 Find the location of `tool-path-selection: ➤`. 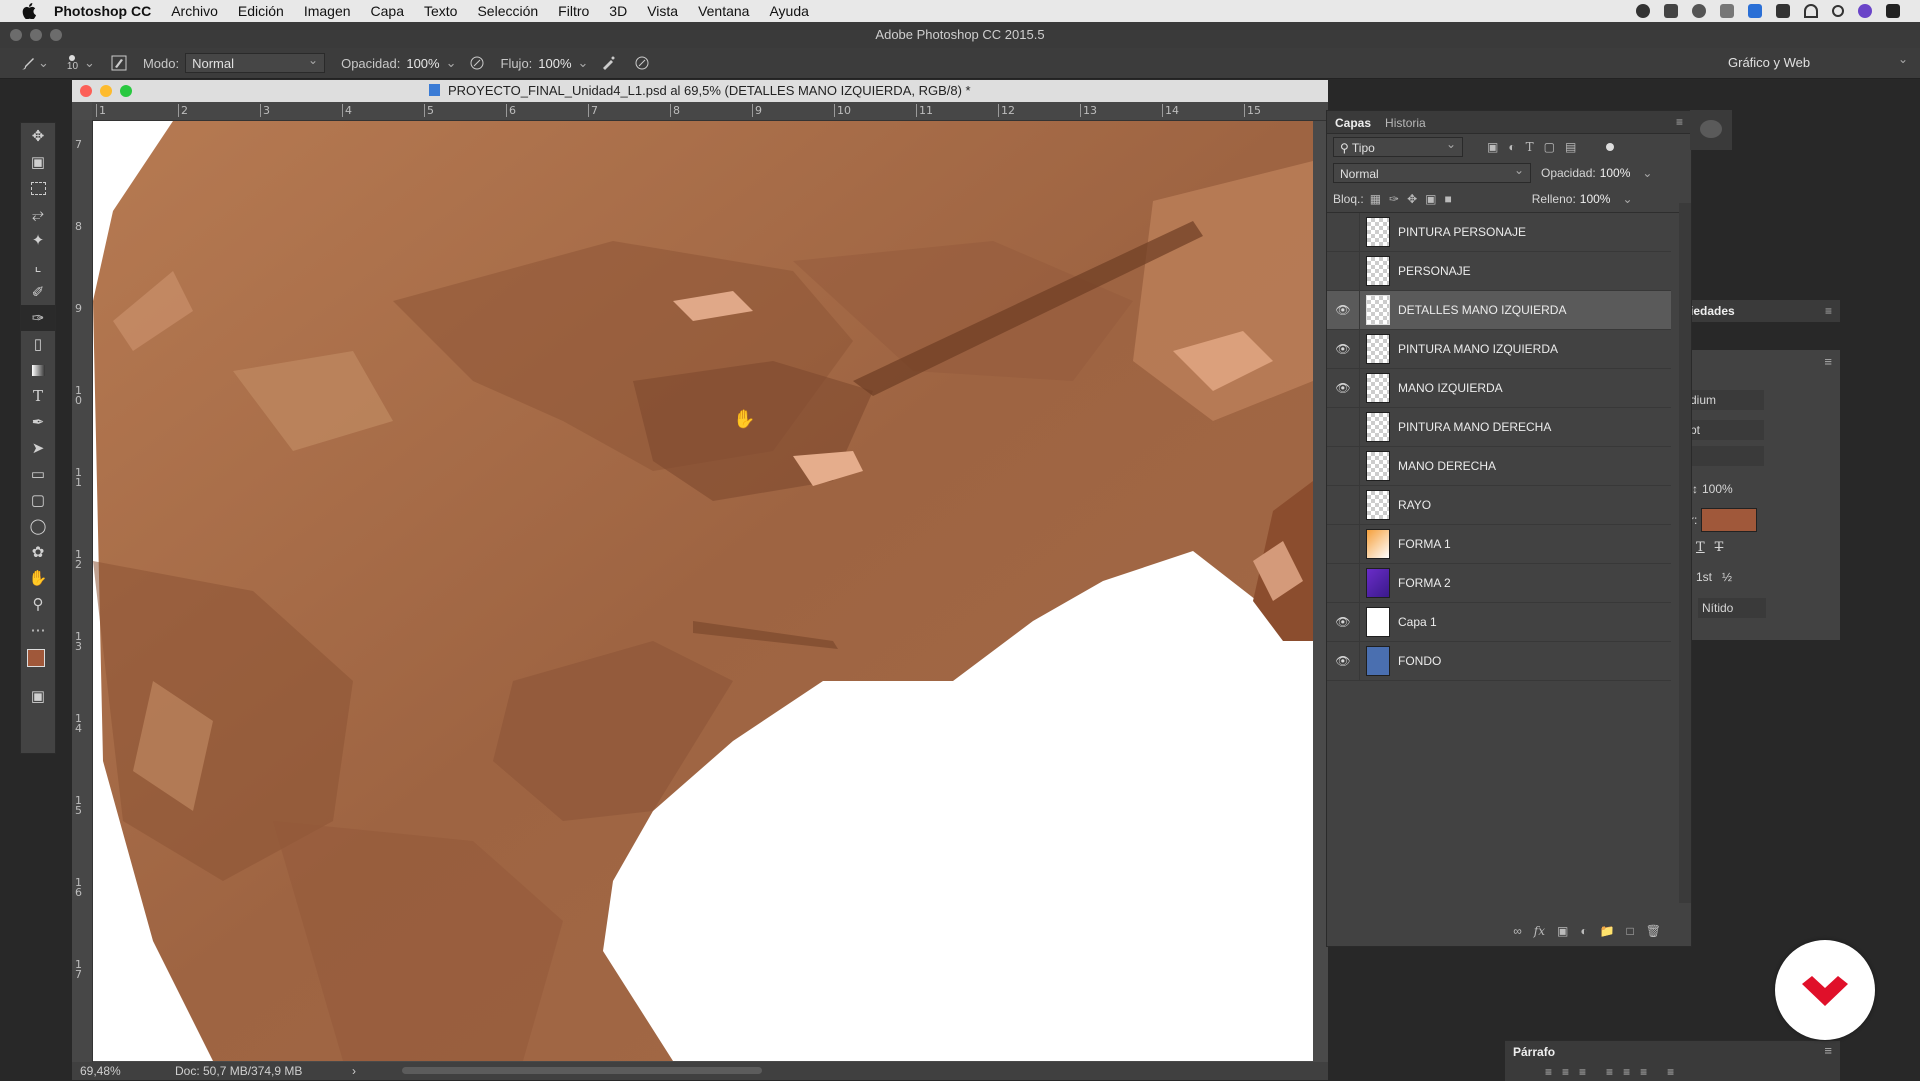

tool-path-selection: ➤ is located at coordinates (38, 448).